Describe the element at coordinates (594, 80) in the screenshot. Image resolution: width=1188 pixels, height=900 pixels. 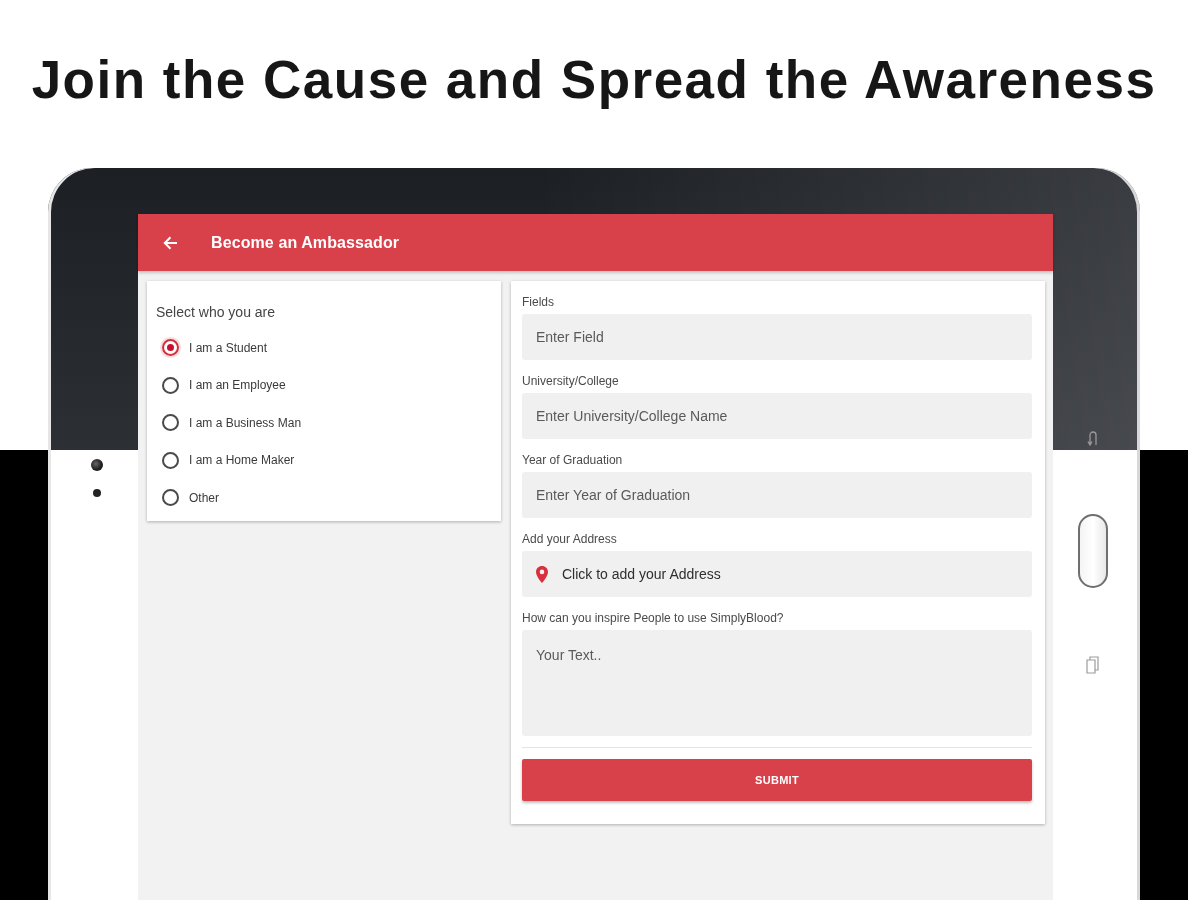
I see `headline: Join the Cause and Spread the Awareness` at that location.